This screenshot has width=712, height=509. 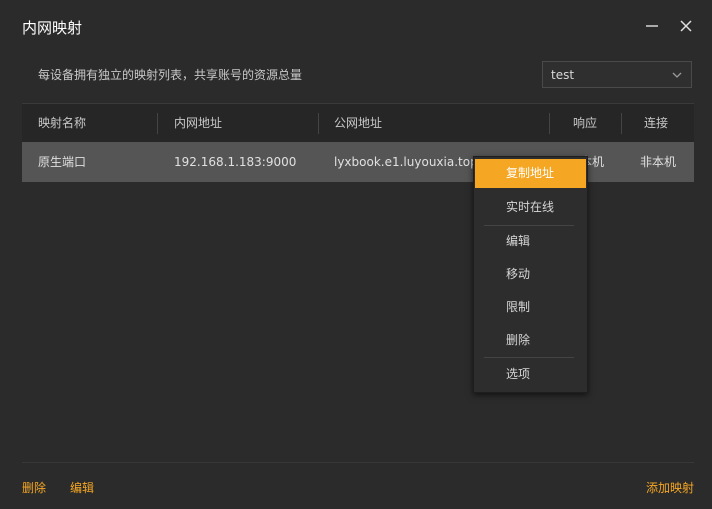 What do you see at coordinates (198, 123) in the screenshot?
I see `column-header-internal: 内网地址` at bounding box center [198, 123].